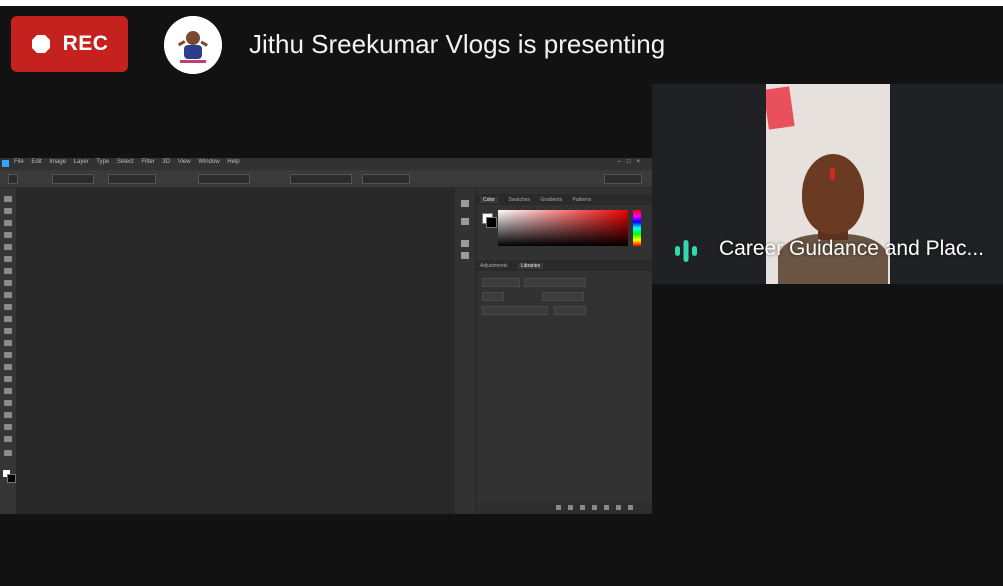 This screenshot has height=586, width=1003. Describe the element at coordinates (85, 43) in the screenshot. I see `rec-label: REC` at that location.